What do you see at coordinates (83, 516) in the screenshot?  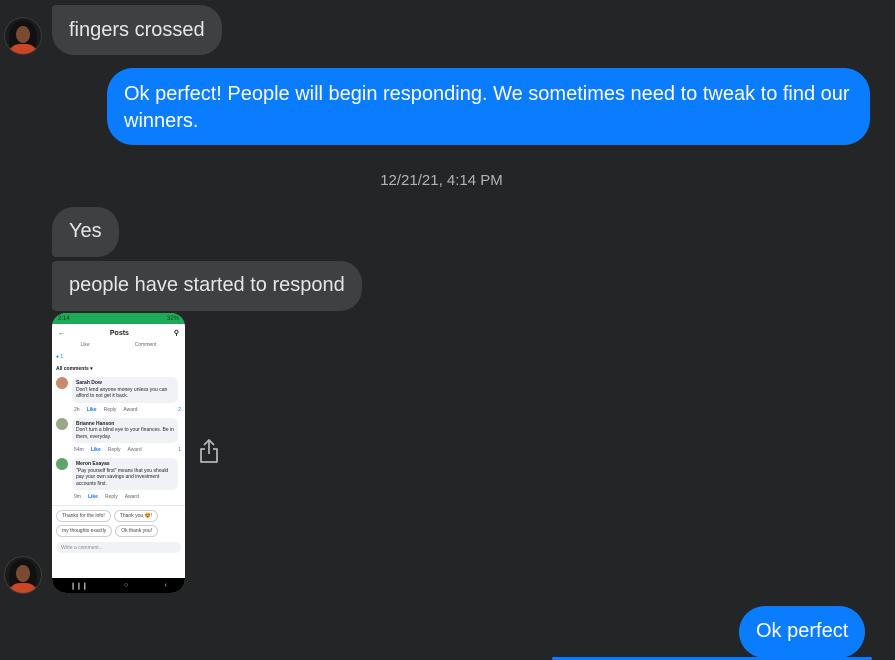 I see `quick-reply-chip: Thanks for the info!` at bounding box center [83, 516].